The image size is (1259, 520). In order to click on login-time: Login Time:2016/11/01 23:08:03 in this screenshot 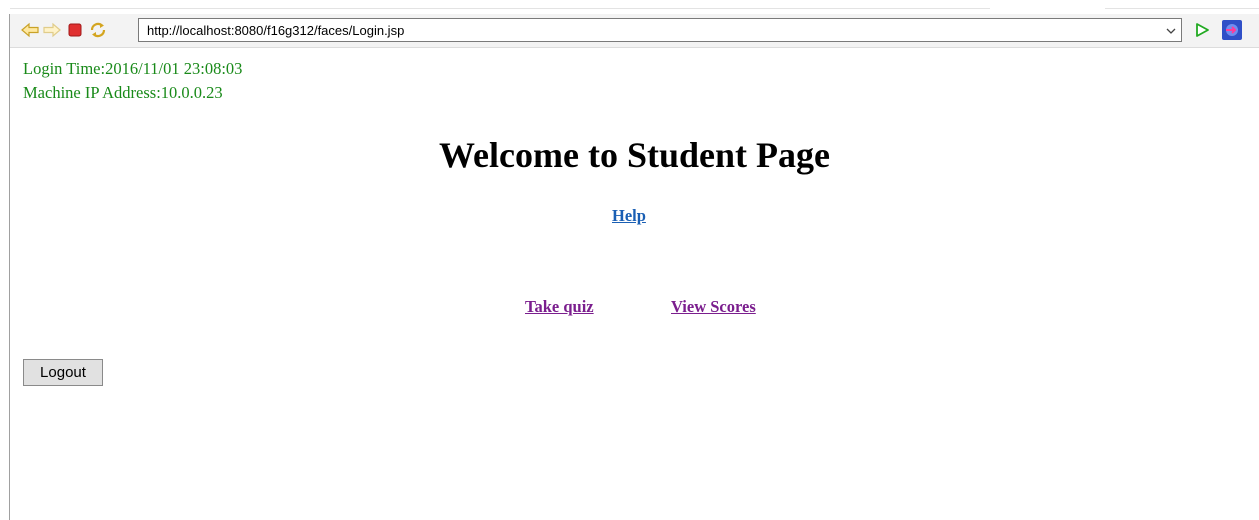, I will do `click(133, 68)`.